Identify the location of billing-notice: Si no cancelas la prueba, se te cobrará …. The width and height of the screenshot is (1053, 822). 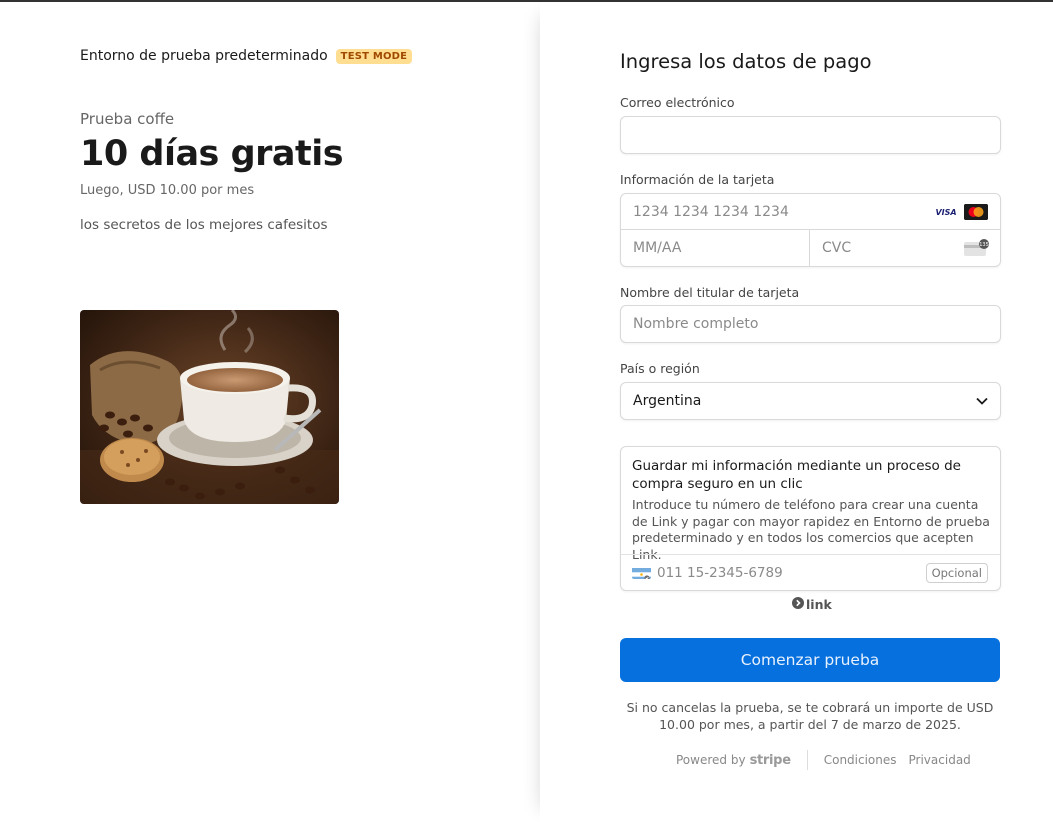
(810, 716).